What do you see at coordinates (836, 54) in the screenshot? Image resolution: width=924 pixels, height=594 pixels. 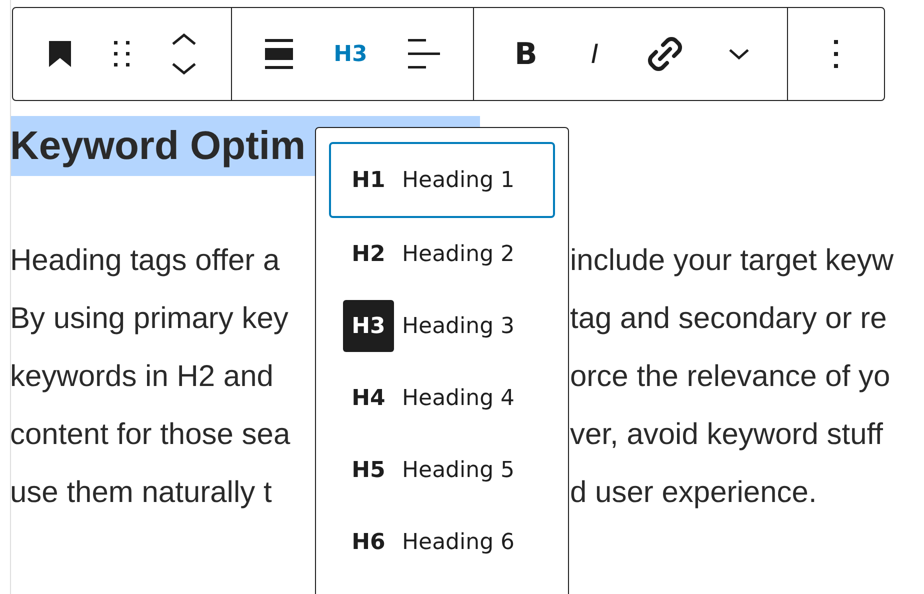 I see `more-options-icon` at bounding box center [836, 54].